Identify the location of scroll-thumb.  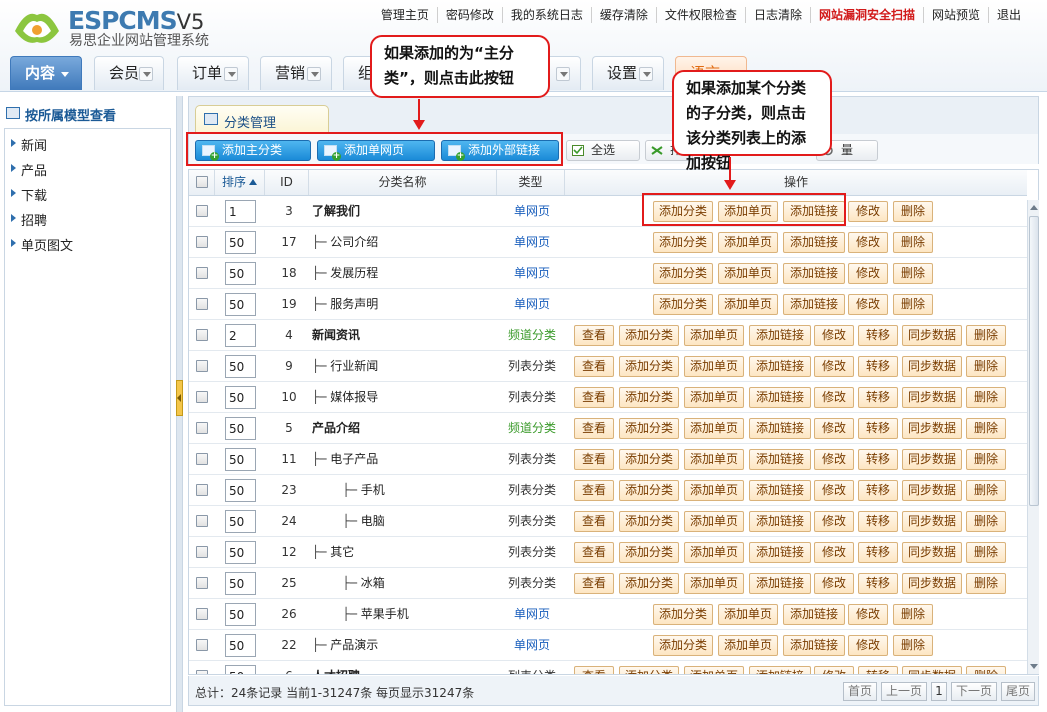
(1034, 361).